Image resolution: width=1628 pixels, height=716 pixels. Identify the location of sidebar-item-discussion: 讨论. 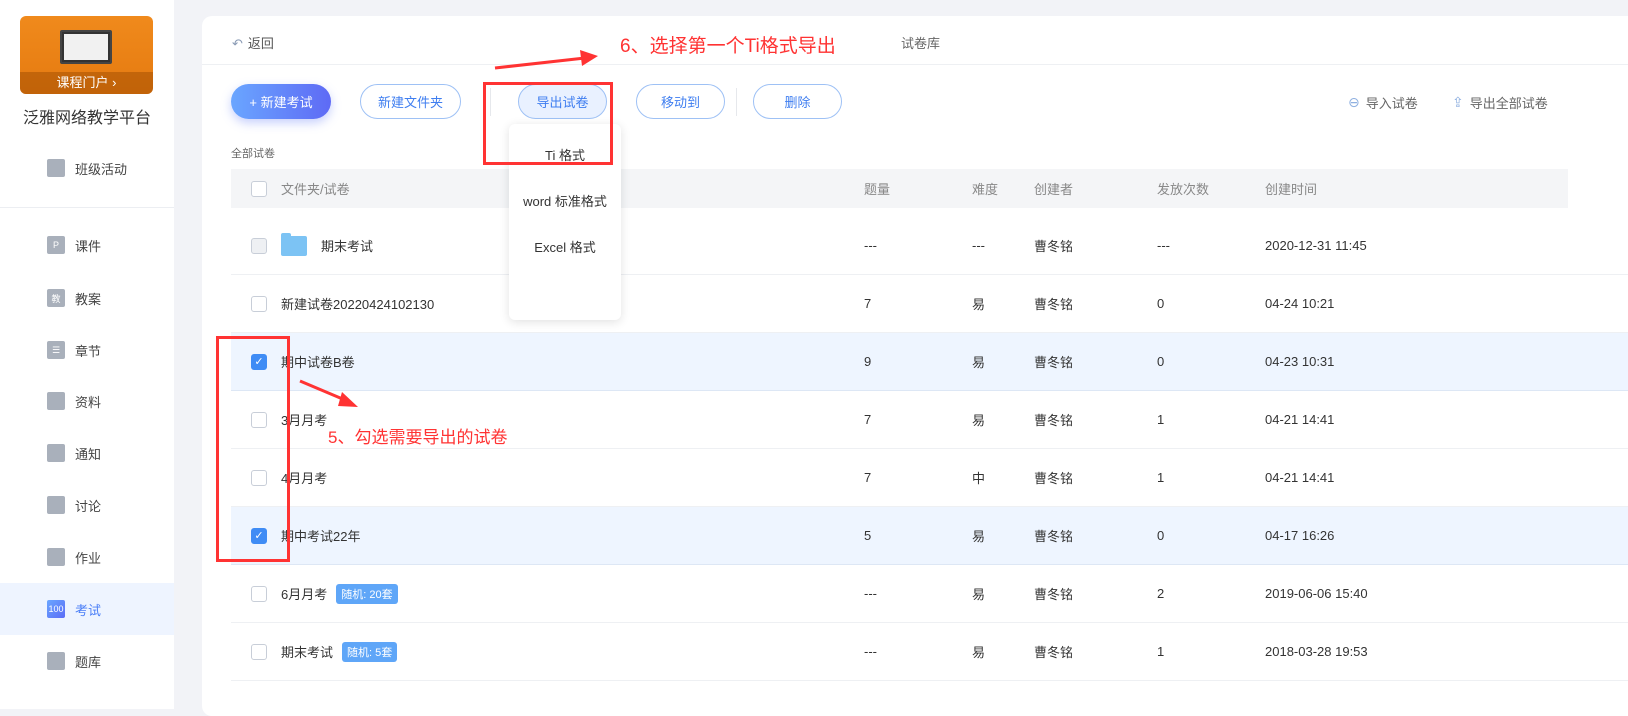
(87, 505).